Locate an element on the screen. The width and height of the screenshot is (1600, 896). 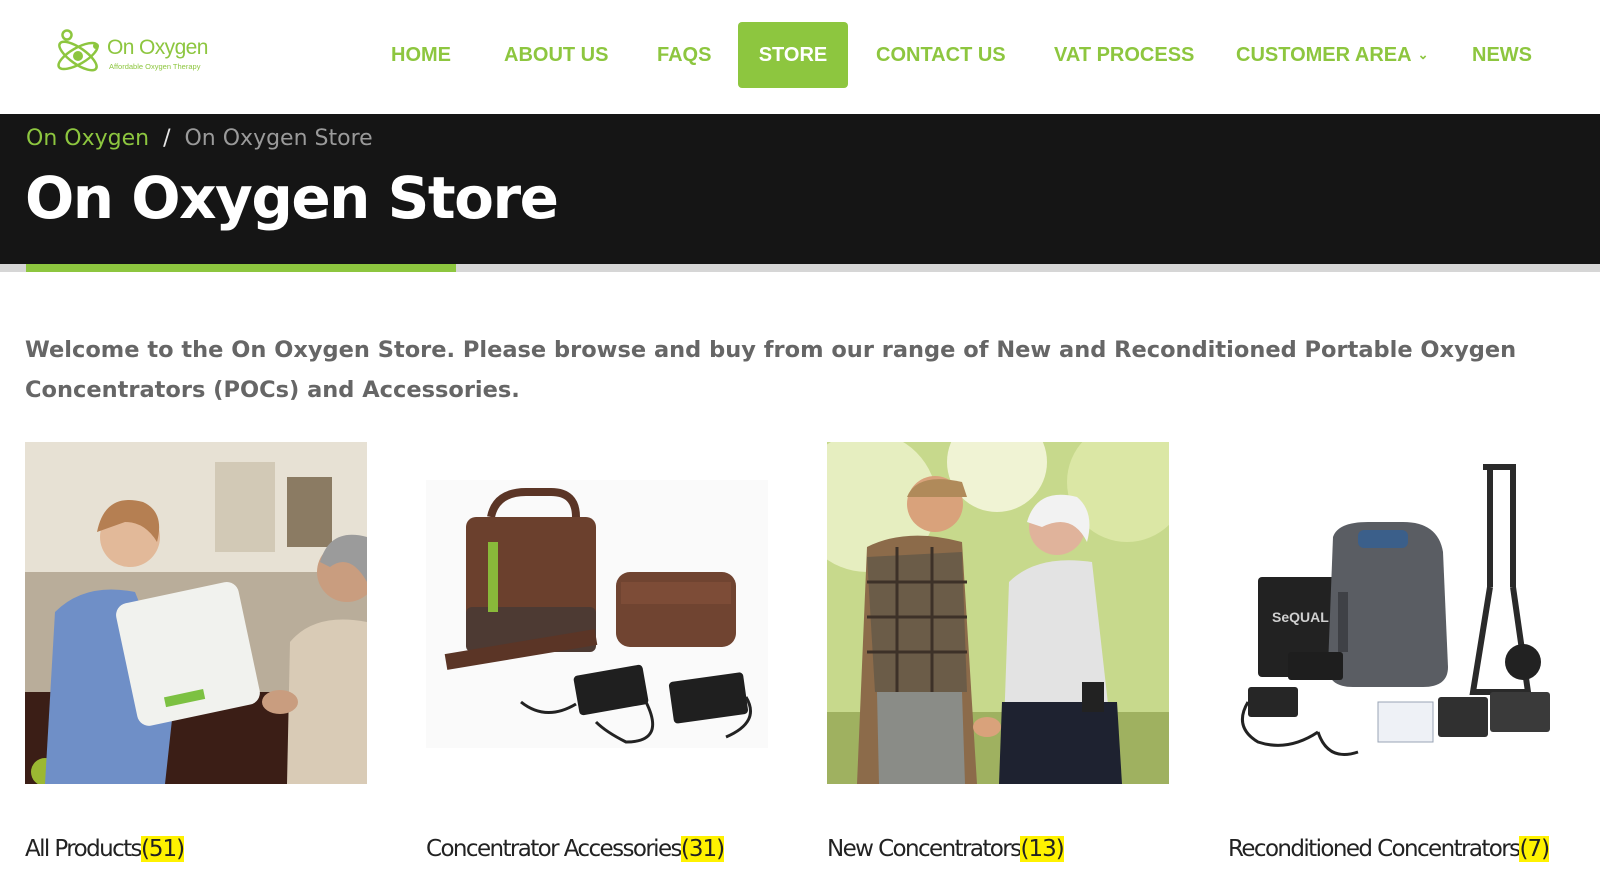
sequal-concentrator-with-cart-photo: SeQUAL is located at coordinates (1399, 613).